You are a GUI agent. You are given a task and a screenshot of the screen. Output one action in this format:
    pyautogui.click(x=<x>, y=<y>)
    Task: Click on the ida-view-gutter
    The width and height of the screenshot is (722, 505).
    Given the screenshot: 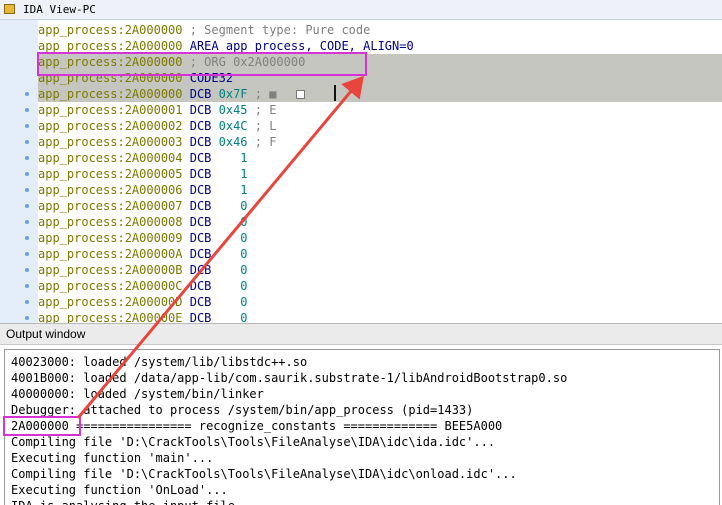 What is the action you would take?
    pyautogui.click(x=19, y=171)
    